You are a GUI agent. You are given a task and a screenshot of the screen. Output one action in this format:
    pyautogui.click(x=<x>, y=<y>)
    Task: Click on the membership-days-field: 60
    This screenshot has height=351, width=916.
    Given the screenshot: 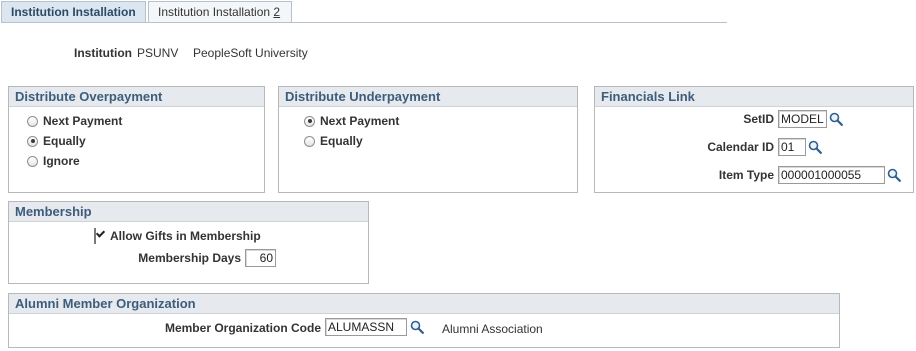 What is the action you would take?
    pyautogui.click(x=260, y=258)
    